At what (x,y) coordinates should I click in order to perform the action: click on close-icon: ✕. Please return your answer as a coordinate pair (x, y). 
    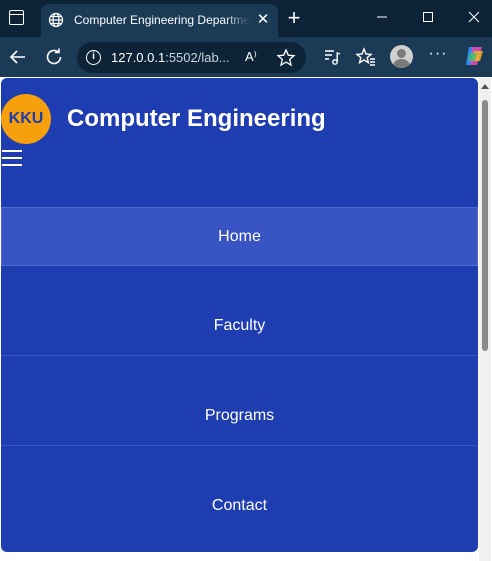
    Looking at the image, I should click on (263, 20).